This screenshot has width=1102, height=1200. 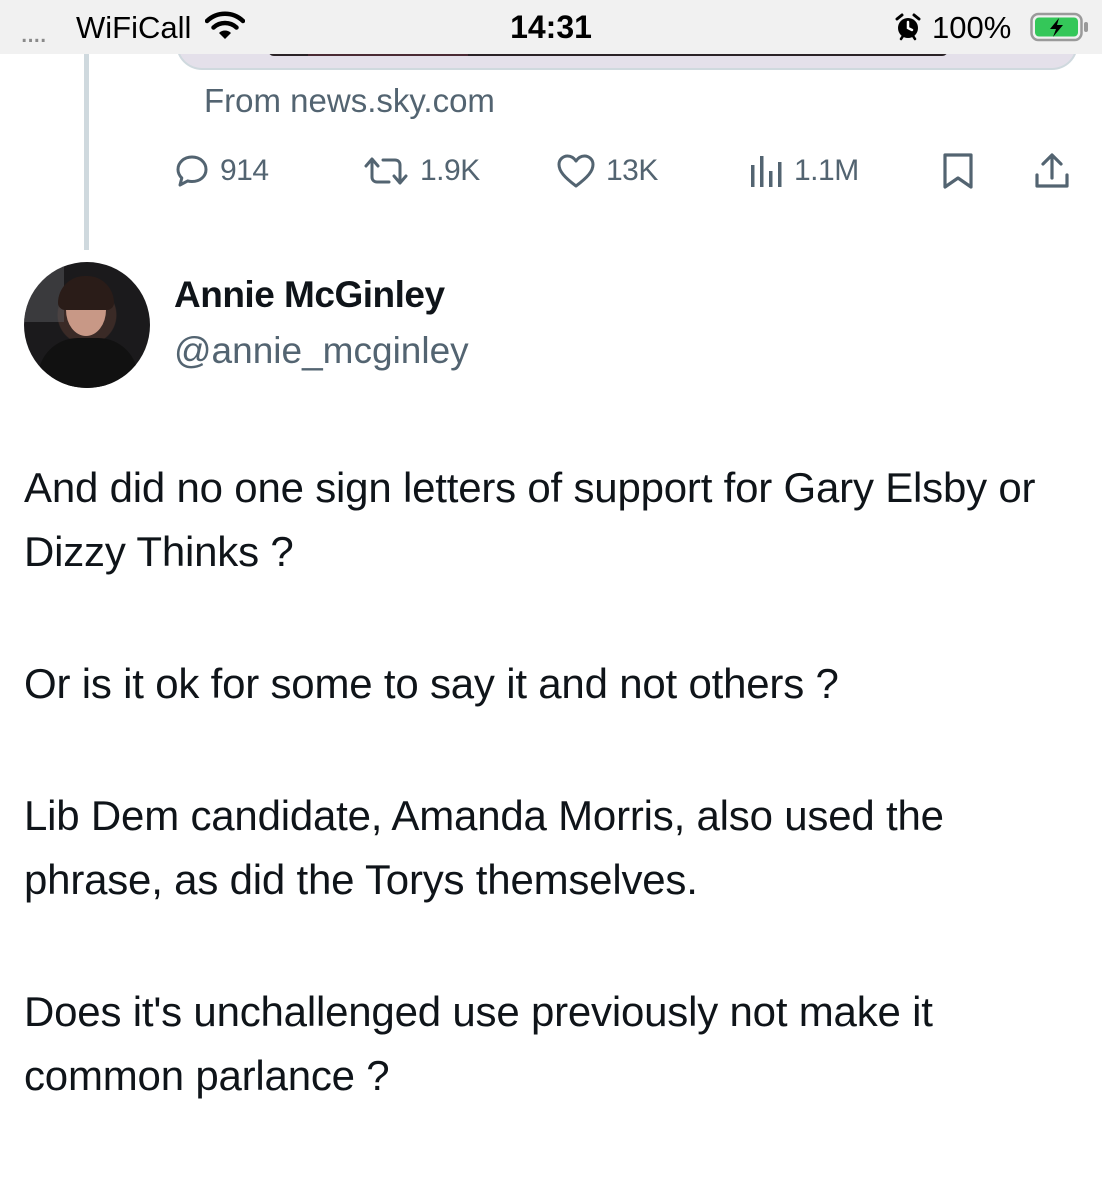 I want to click on like-button: 13K, so click(x=607, y=171).